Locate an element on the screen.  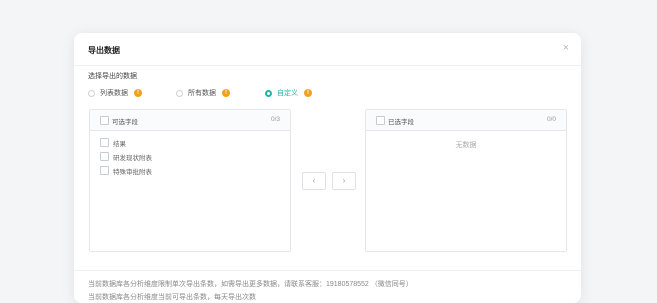
item-label: 结果 is located at coordinates (119, 144).